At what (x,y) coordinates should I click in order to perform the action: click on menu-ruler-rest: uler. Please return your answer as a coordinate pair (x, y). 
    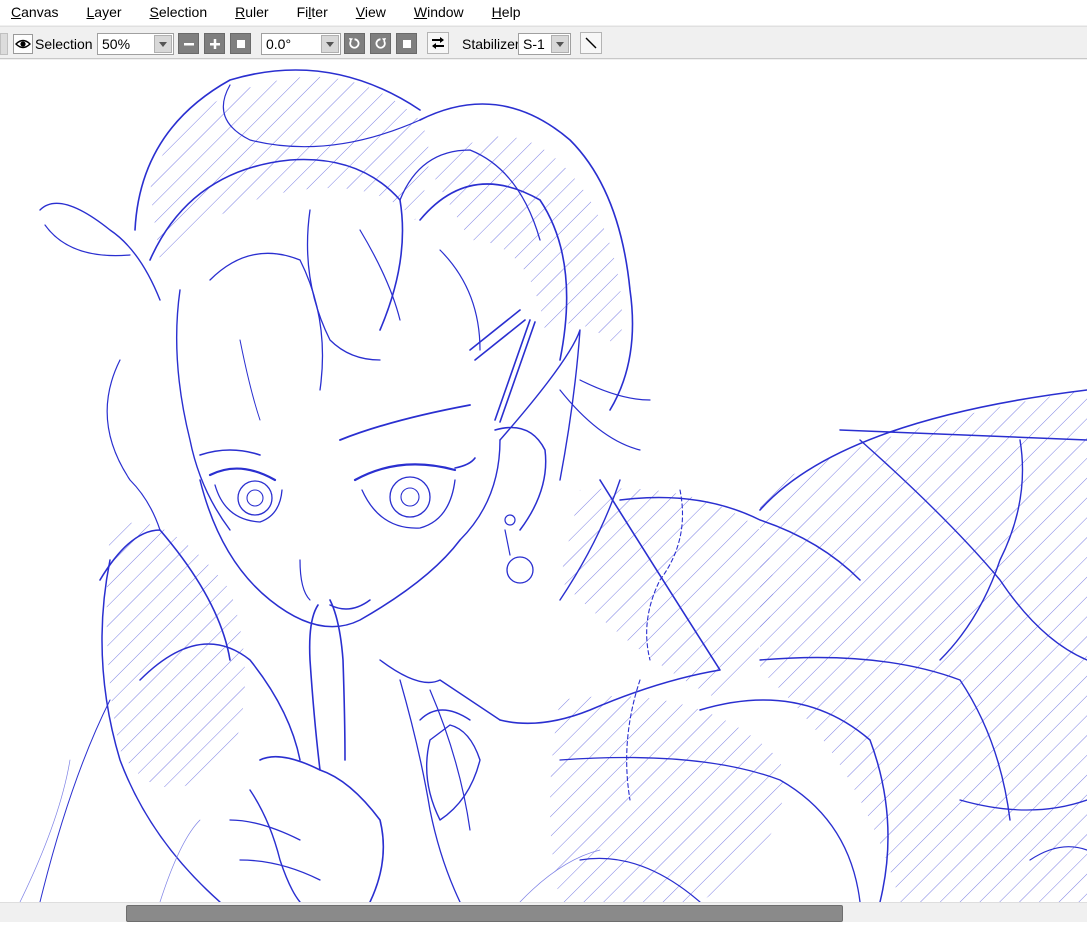
    Looking at the image, I should click on (257, 12).